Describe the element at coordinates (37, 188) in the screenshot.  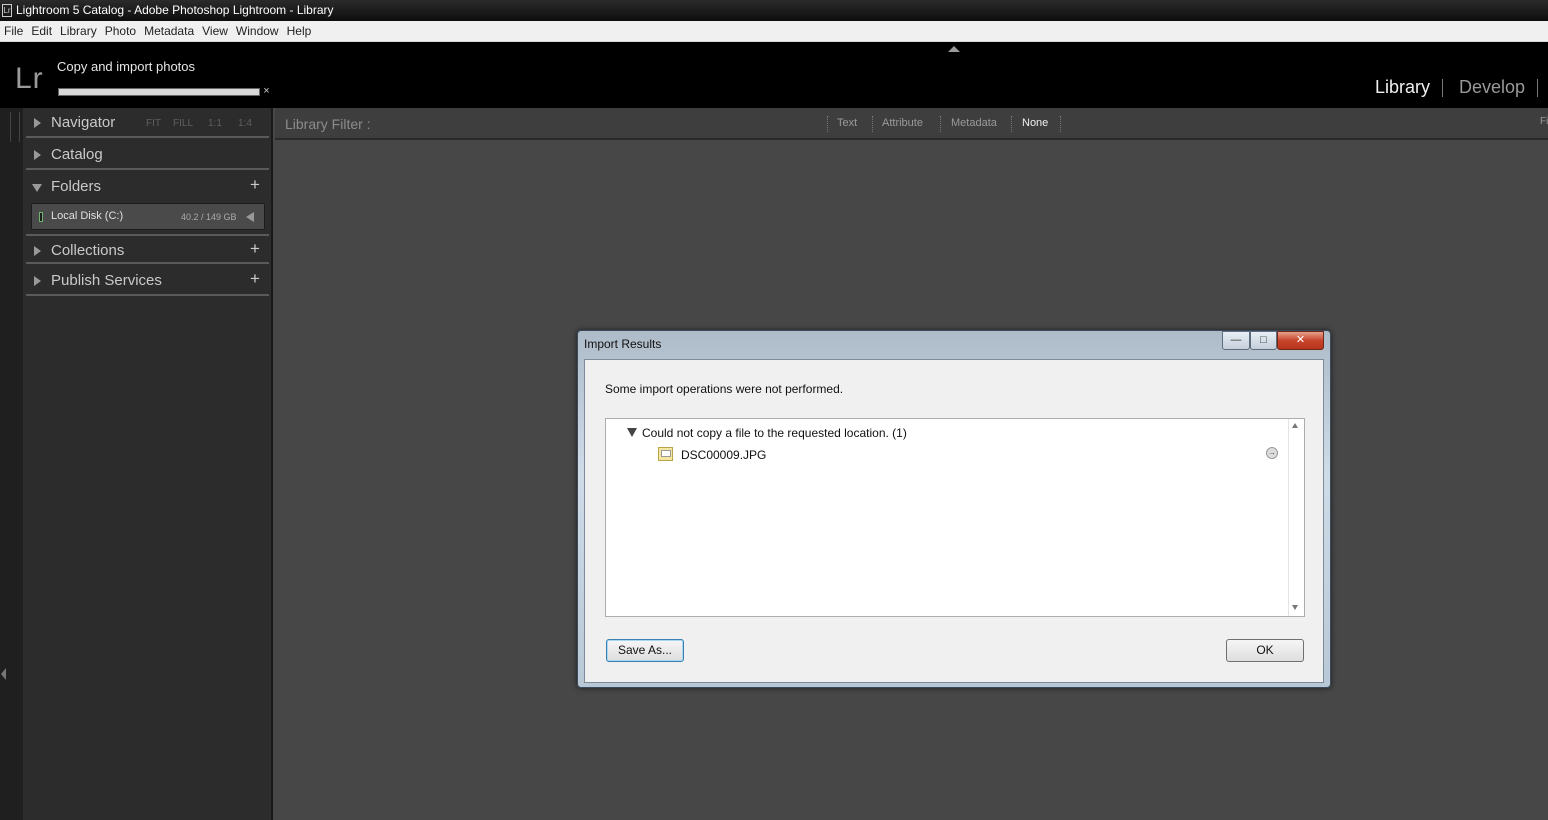
I see `collapse-triangle-icon` at that location.